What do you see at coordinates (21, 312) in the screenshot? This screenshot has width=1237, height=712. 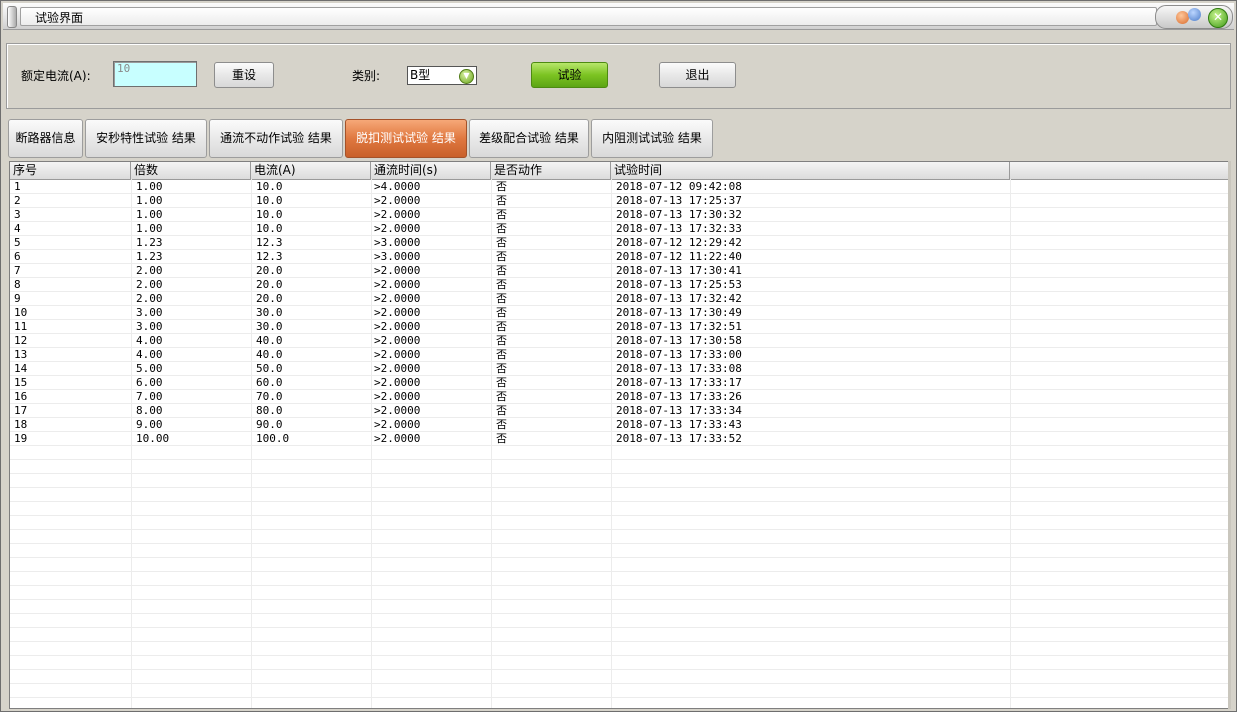 I see `cell-index: 10` at bounding box center [21, 312].